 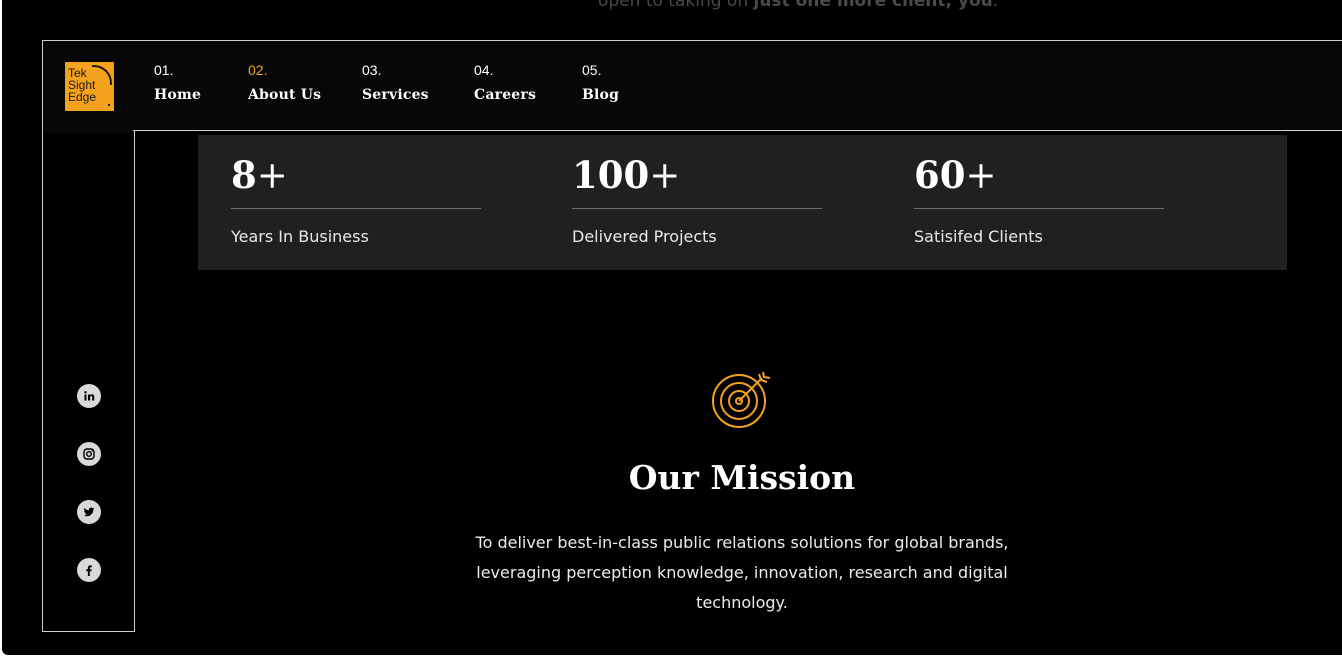 What do you see at coordinates (395, 82) in the screenshot?
I see `nav-item-services: 03. Services` at bounding box center [395, 82].